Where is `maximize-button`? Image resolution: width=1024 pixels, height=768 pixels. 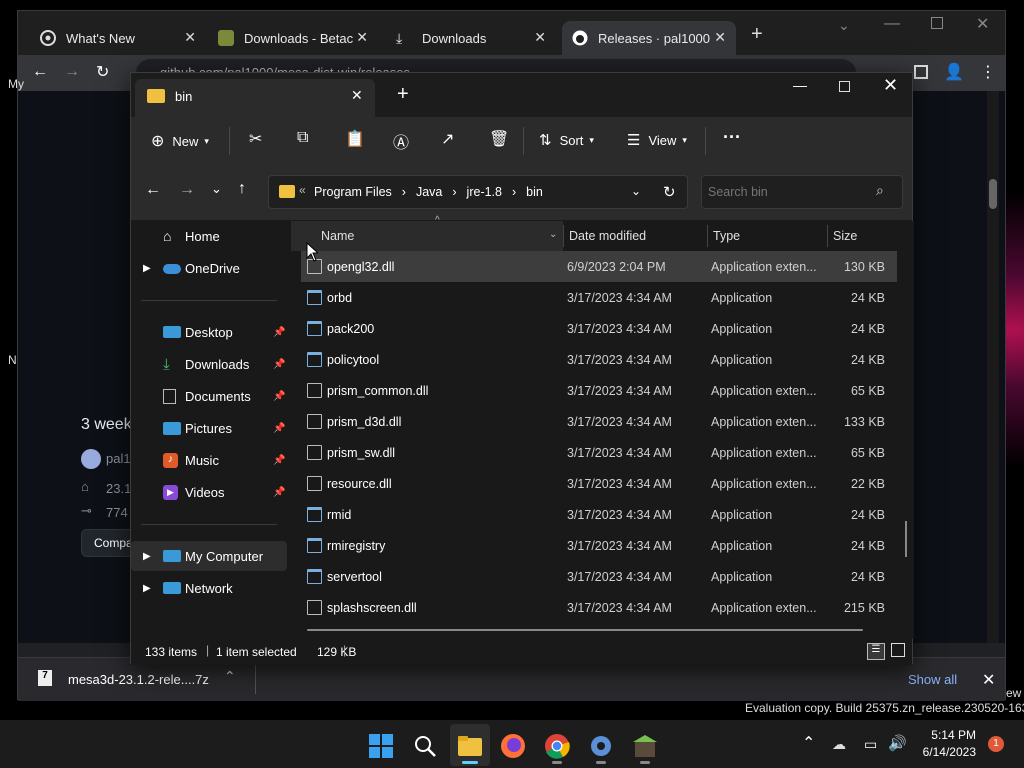 maximize-button is located at coordinates (937, 23).